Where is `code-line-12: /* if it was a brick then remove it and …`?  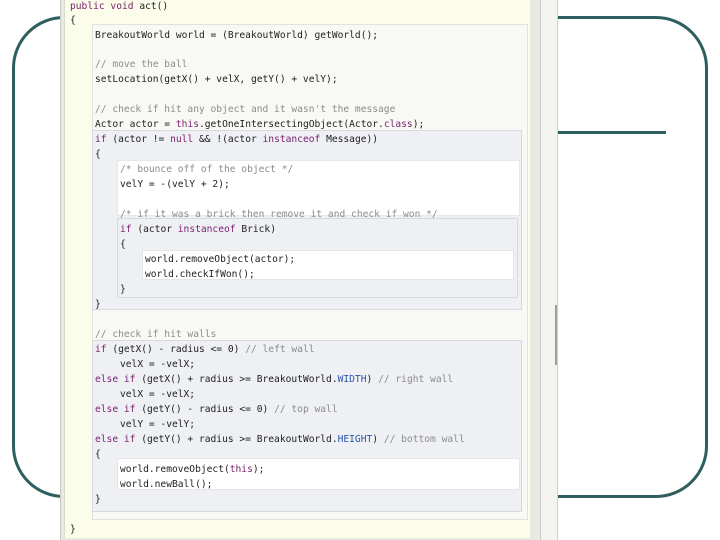 code-line-12: /* if it was a brick then remove it and … is located at coordinates (279, 214).